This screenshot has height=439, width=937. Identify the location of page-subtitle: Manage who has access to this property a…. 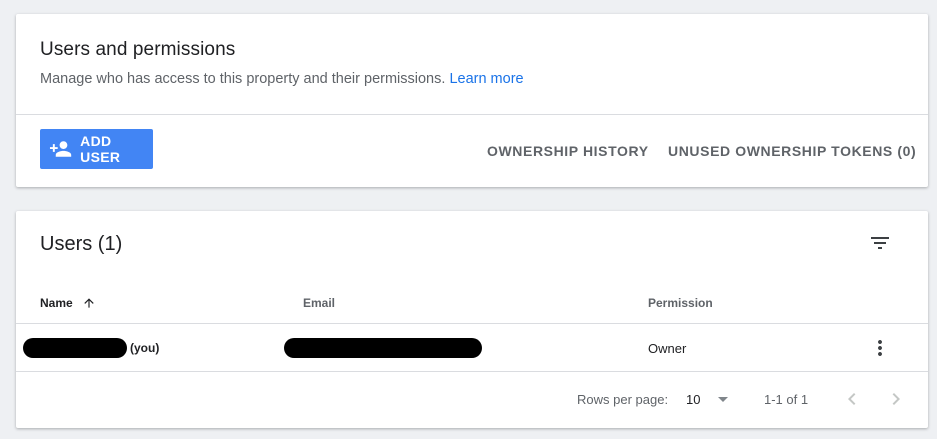
(282, 79).